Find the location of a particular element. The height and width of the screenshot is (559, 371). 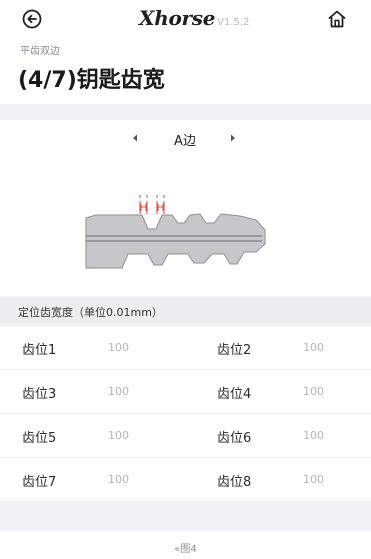

key-blade-diagram: HH is located at coordinates (175, 232).